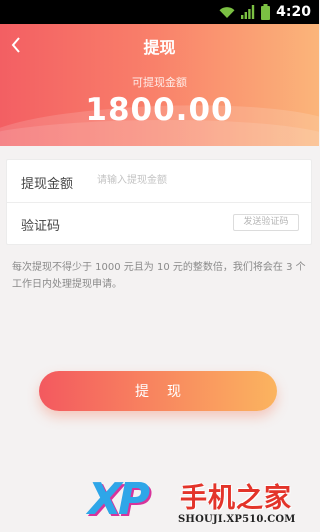 Image resolution: width=320 pixels, height=532 pixels. What do you see at coordinates (293, 12) in the screenshot?
I see `status-time: 4:20` at bounding box center [293, 12].